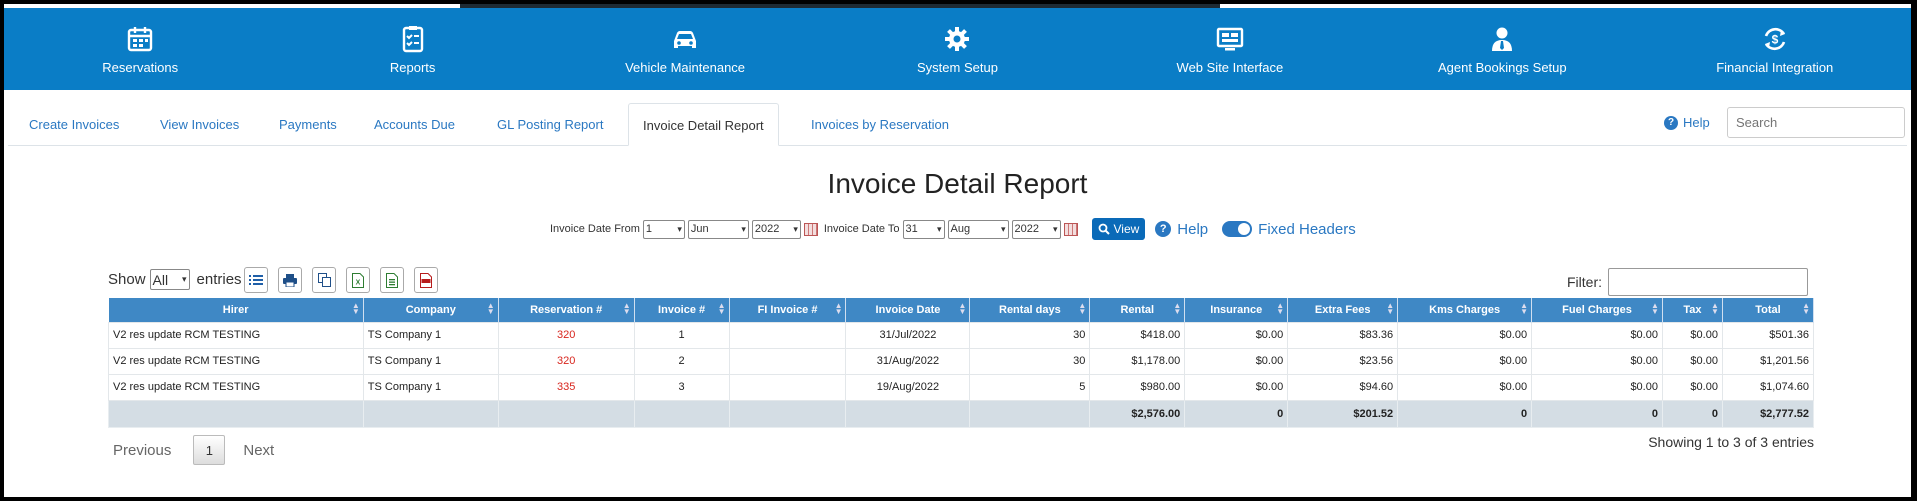 The width and height of the screenshot is (1917, 501). I want to click on nav-vehicle-maintenance: Vehicle Maintenance, so click(685, 49).